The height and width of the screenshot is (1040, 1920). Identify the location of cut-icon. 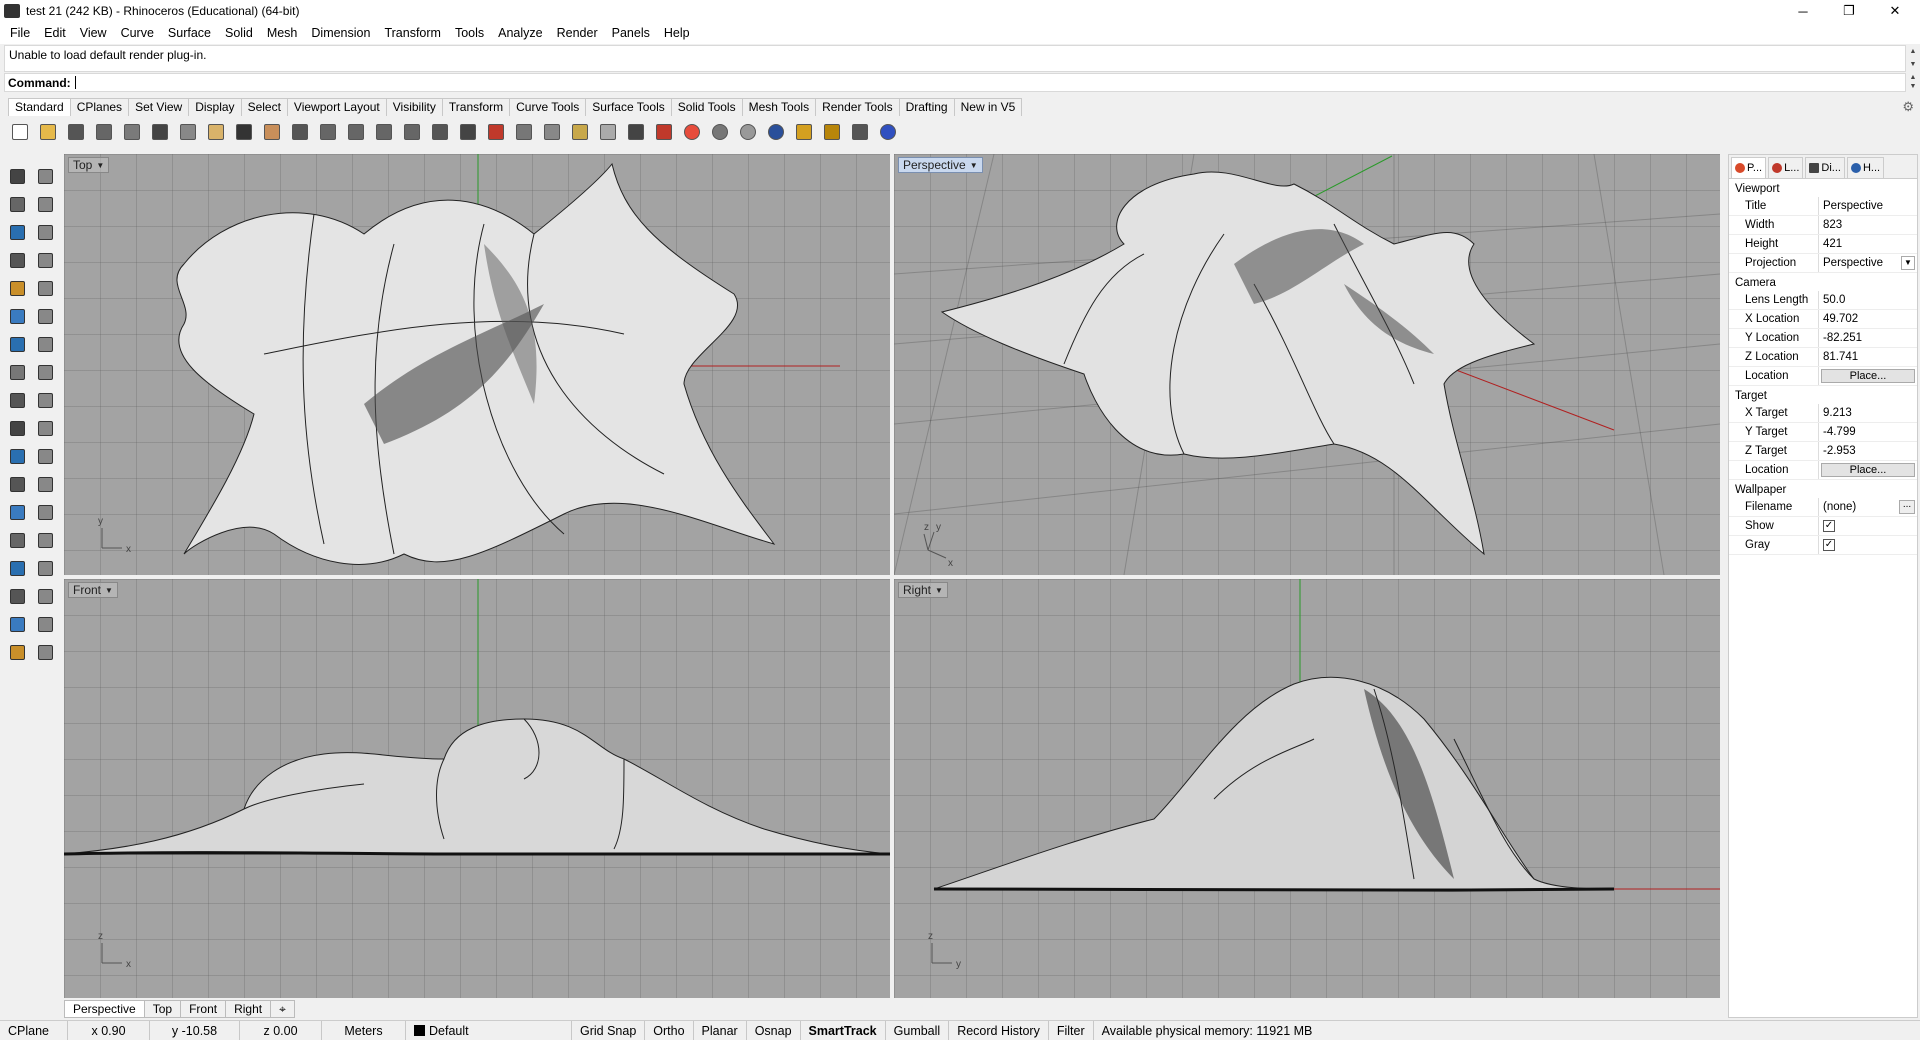
(160, 132).